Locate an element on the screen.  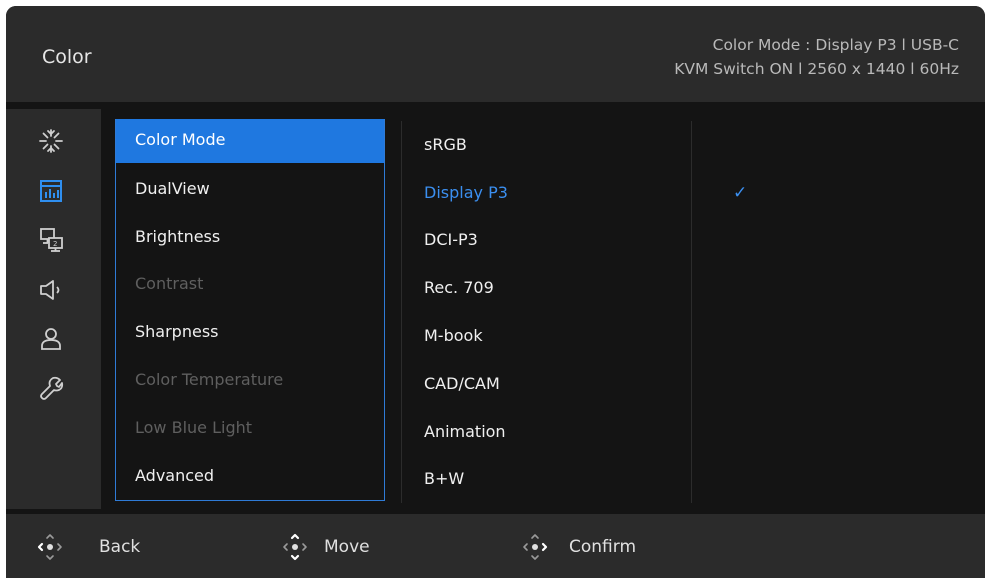
color-chart-icon is located at coordinates (51, 191).